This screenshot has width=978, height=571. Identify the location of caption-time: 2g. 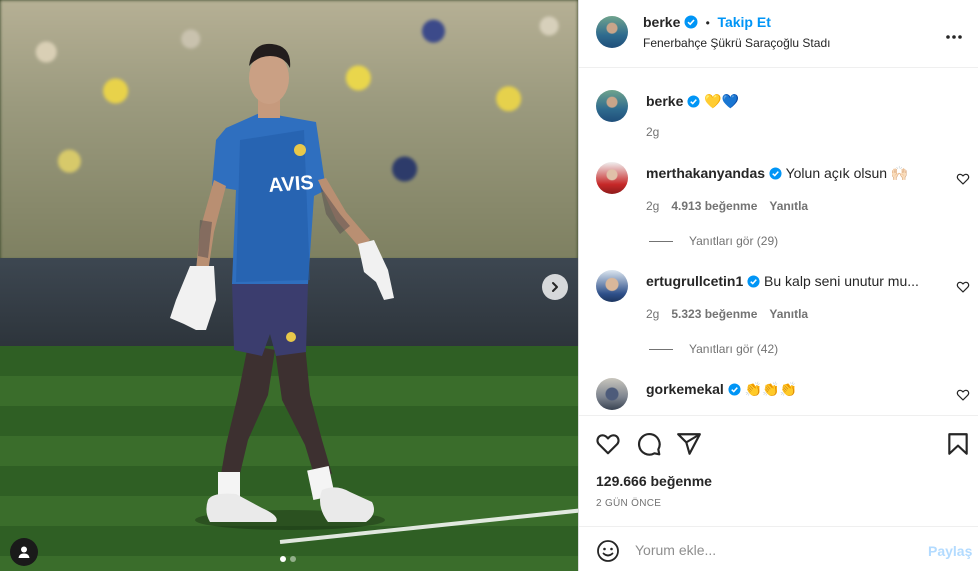
(652, 132).